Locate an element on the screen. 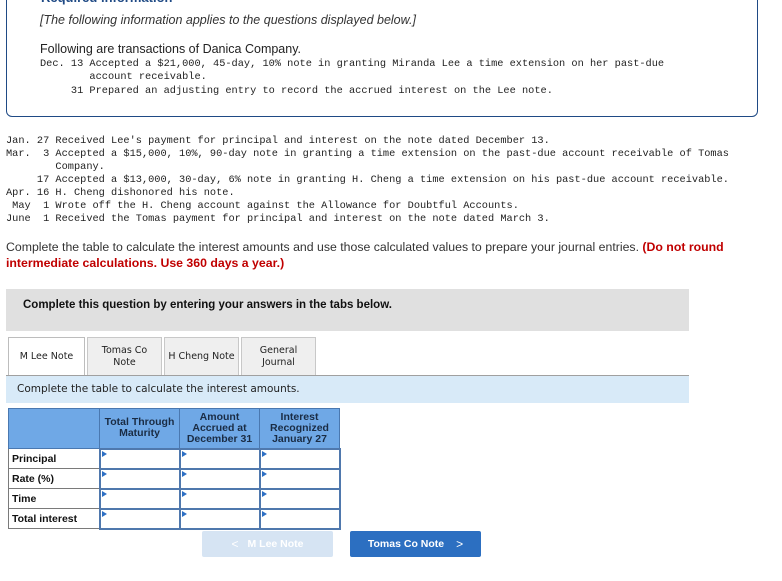 The width and height of the screenshot is (782, 581). table-row-rate: Rate (%) is located at coordinates (174, 478).